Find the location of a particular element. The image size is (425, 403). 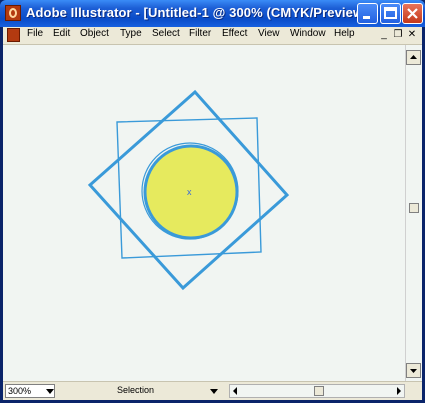

status-dropdown-button is located at coordinates (214, 391).